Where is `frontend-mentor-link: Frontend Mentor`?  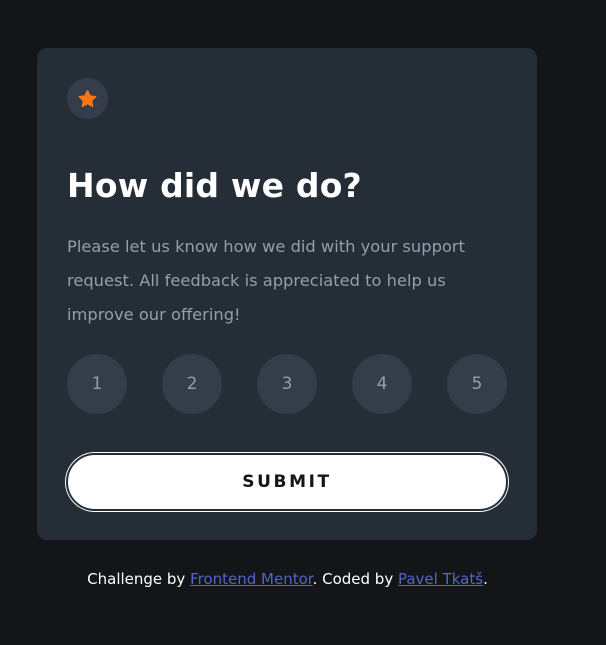 frontend-mentor-link: Frontend Mentor is located at coordinates (251, 579).